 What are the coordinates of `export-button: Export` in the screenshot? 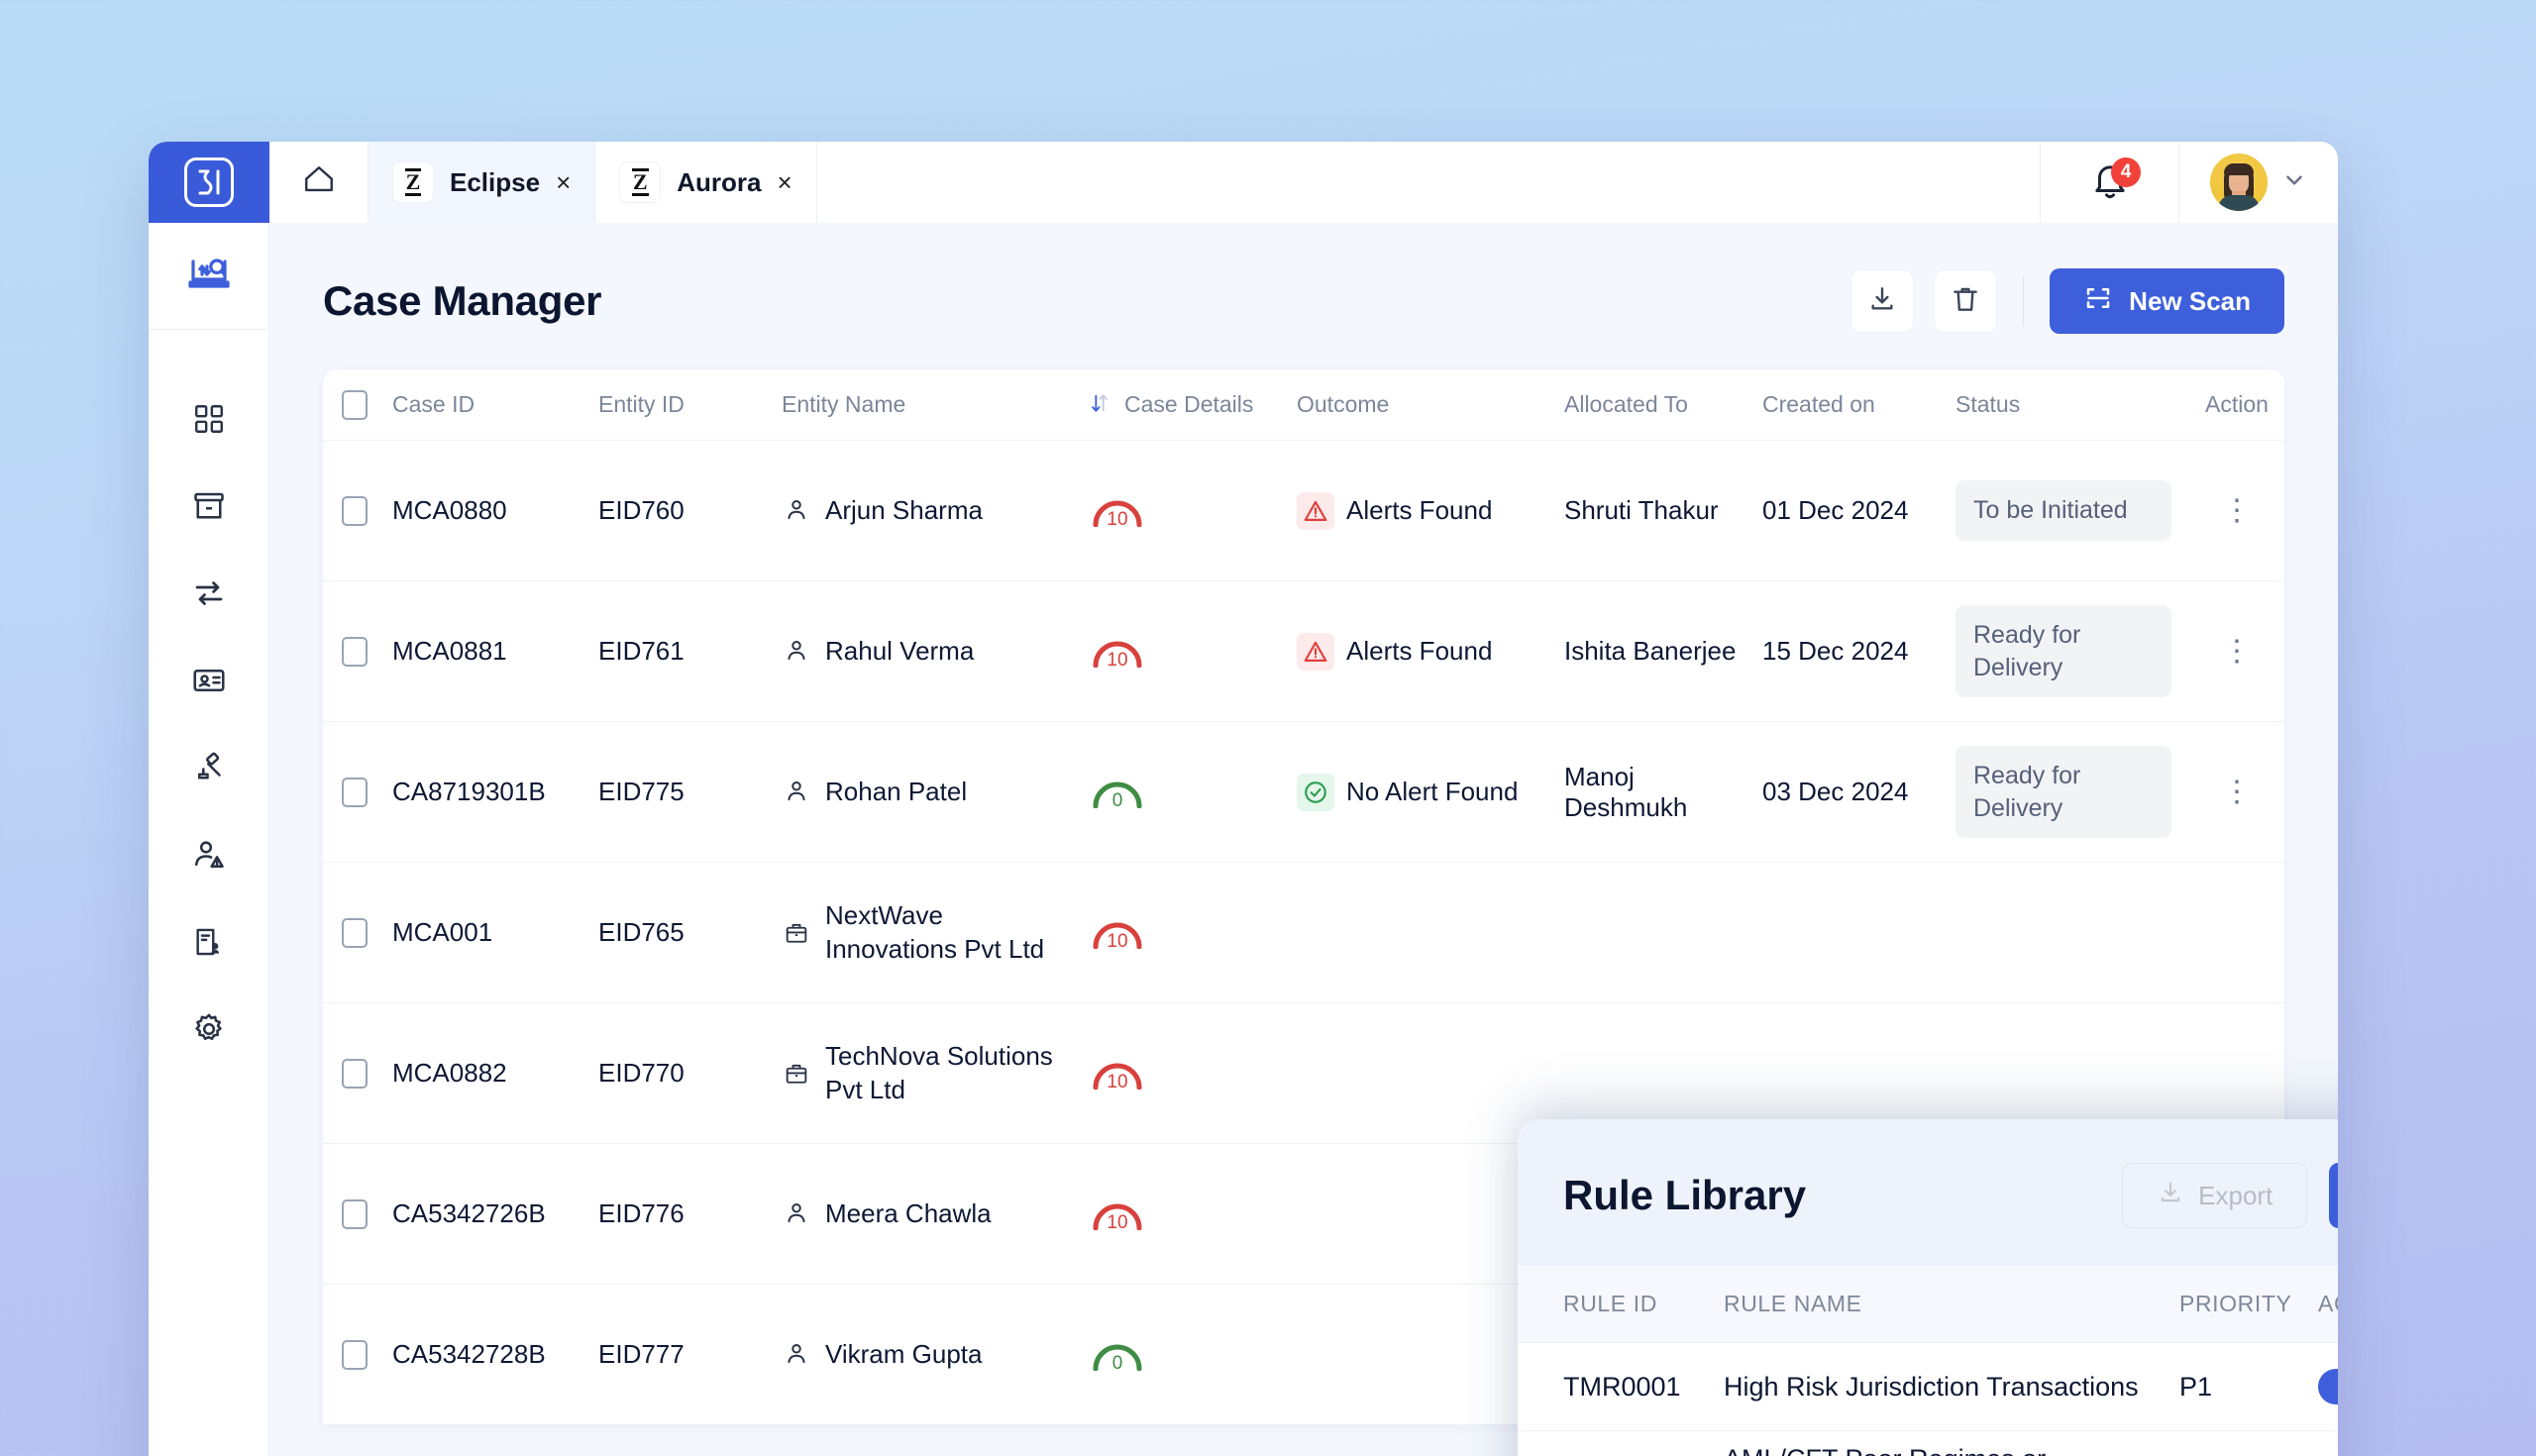 It's located at (2215, 1195).